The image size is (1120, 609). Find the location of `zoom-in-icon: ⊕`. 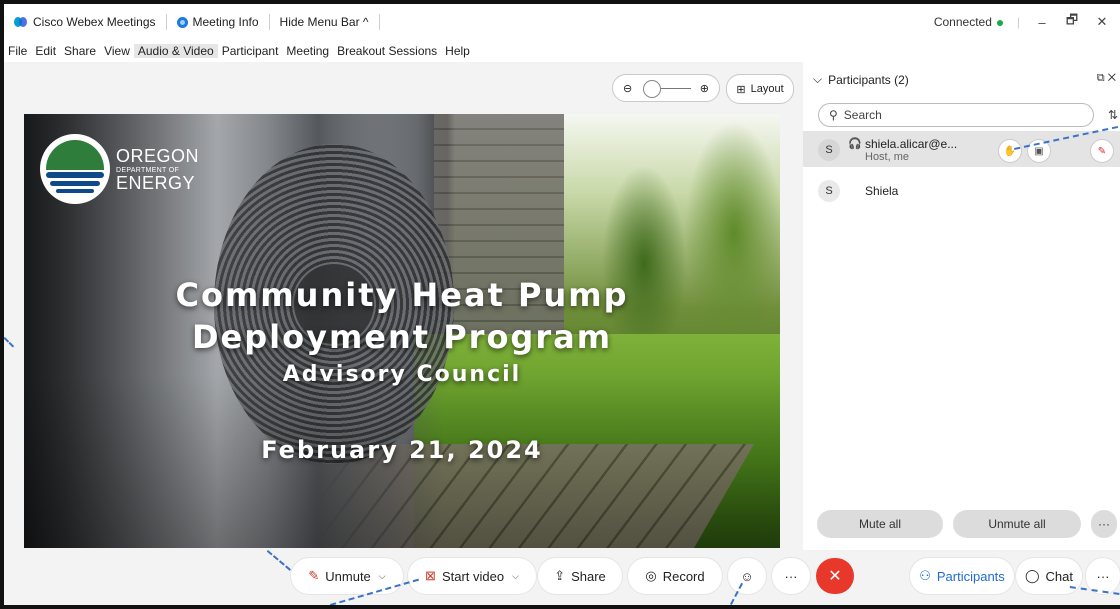

zoom-in-icon: ⊕ is located at coordinates (704, 88).